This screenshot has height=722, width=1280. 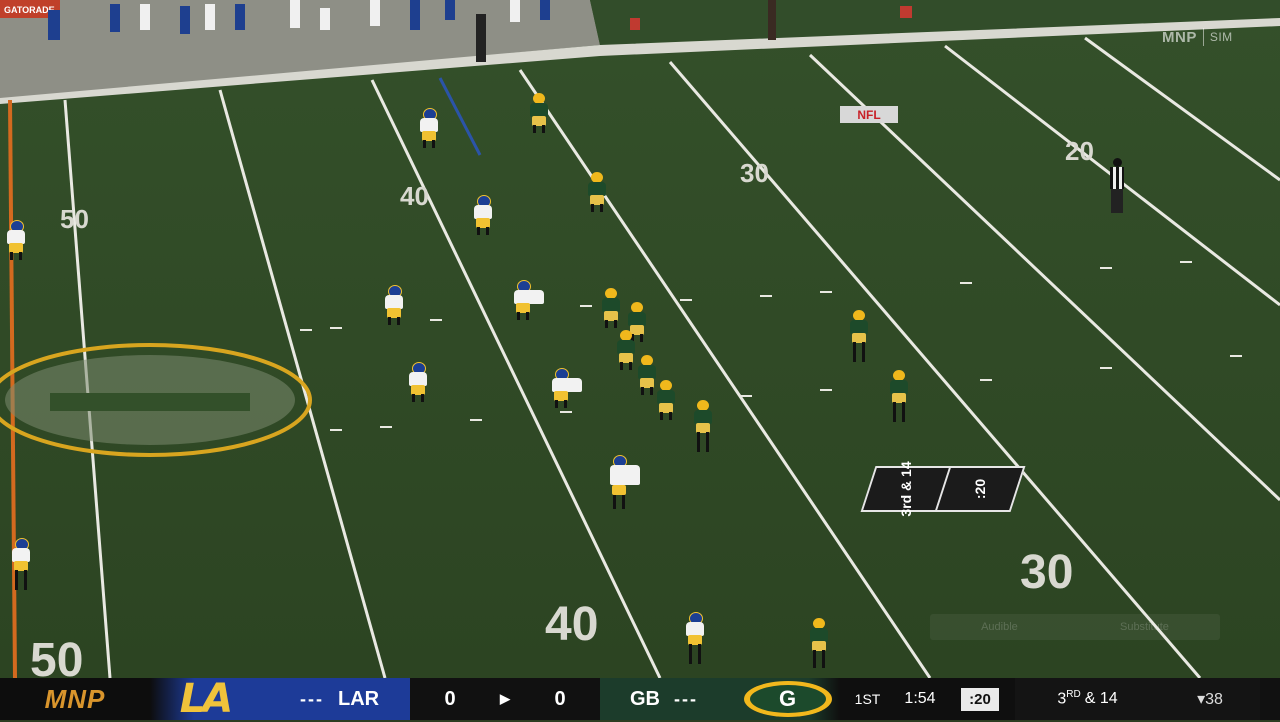 What do you see at coordinates (703, 430) in the screenshot?
I see `player-packers-te` at bounding box center [703, 430].